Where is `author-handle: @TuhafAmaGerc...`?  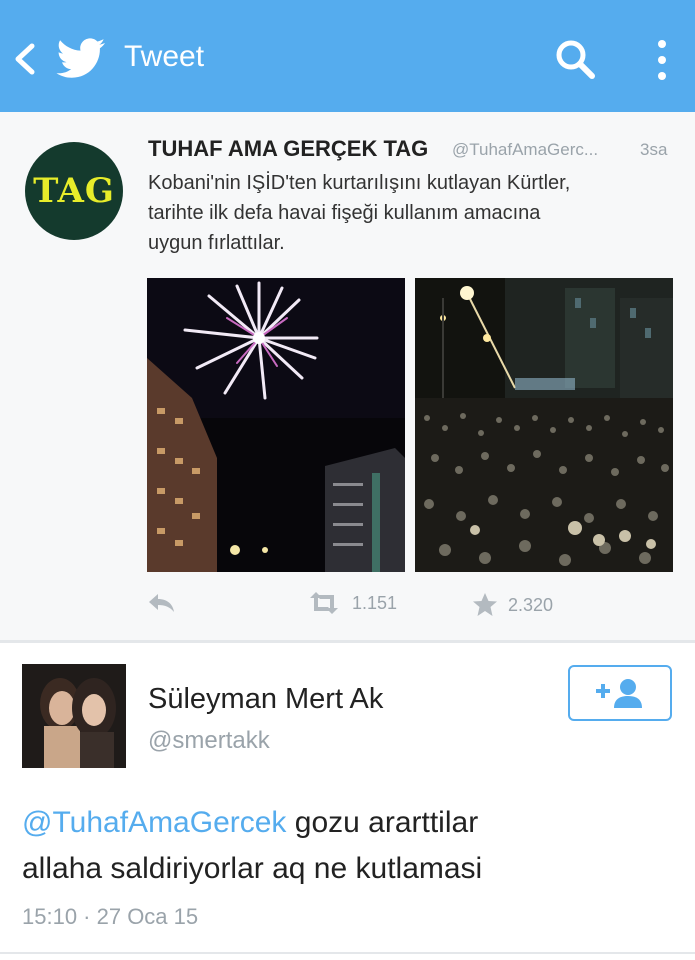 author-handle: @TuhafAmaGerc... is located at coordinates (525, 150).